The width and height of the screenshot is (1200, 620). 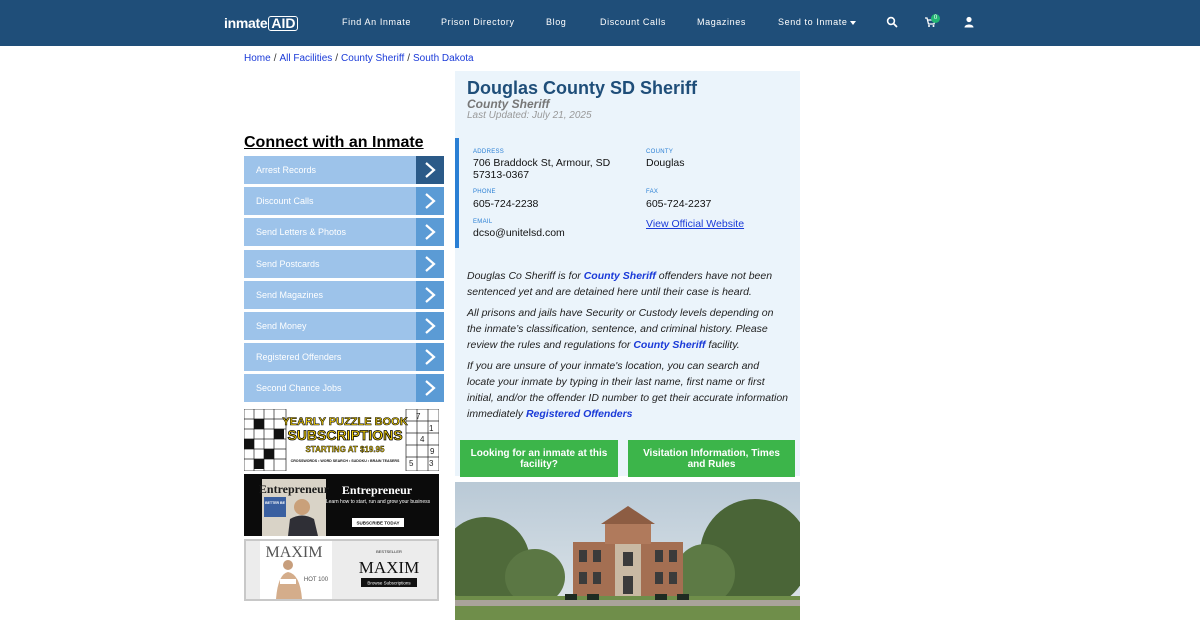 What do you see at coordinates (344, 388) in the screenshot?
I see `sidebar-item-second-chance-jobs: Second Chance Jobs` at bounding box center [344, 388].